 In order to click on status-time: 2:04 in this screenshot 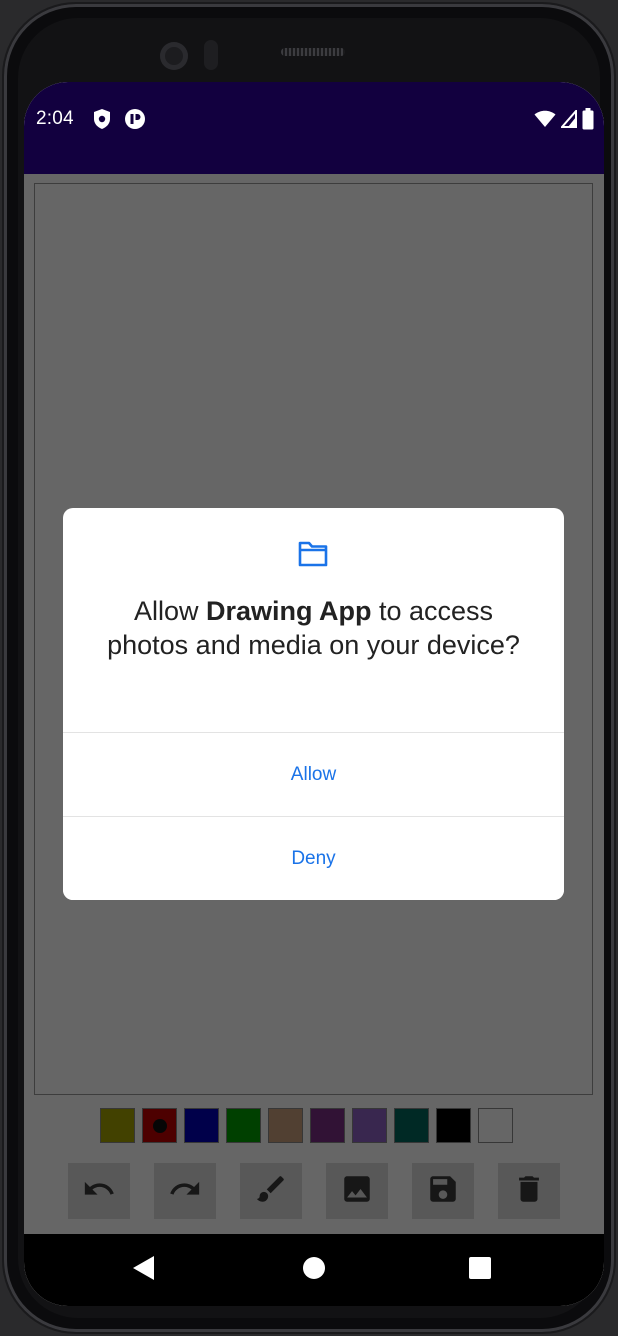, I will do `click(55, 118)`.